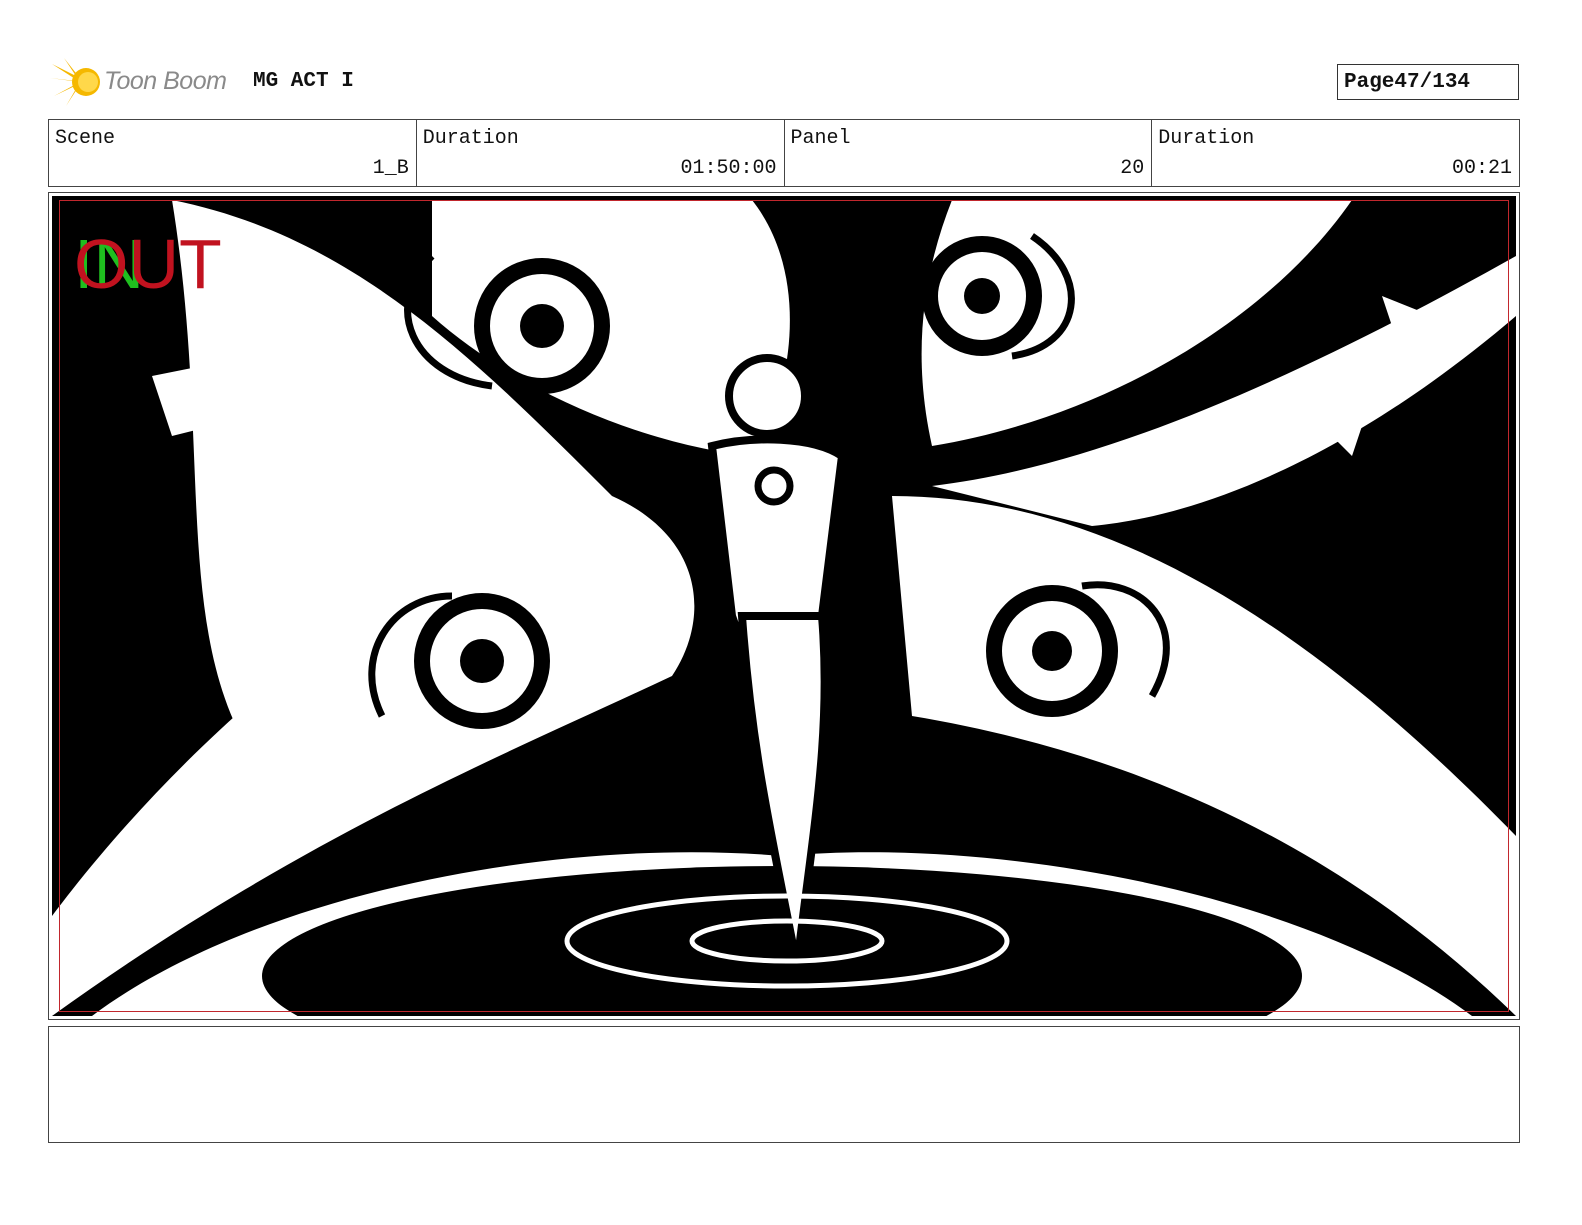 The height and width of the screenshot is (1225, 1582). I want to click on panel-label: Panel, so click(820, 138).